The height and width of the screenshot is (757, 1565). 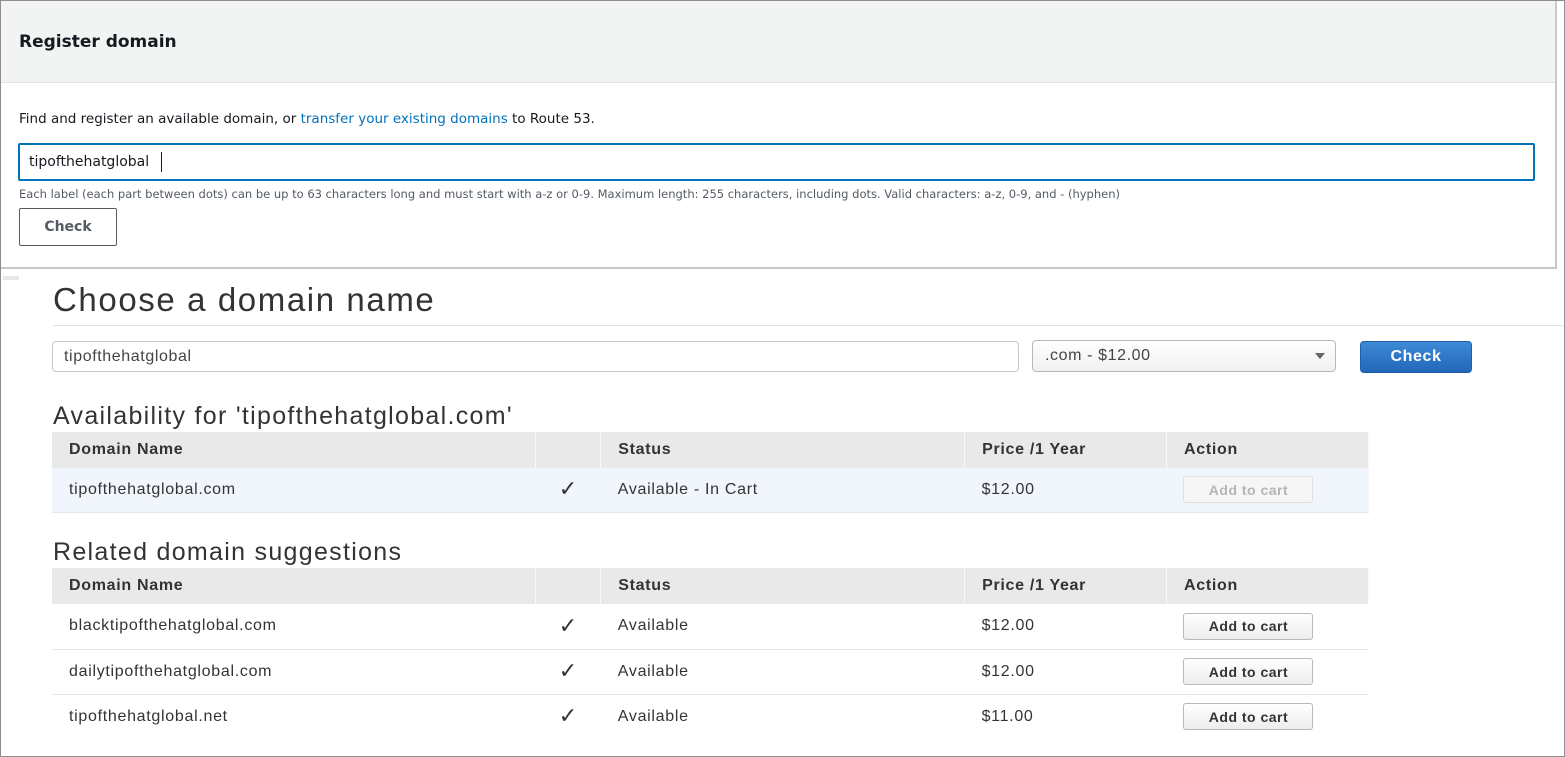 What do you see at coordinates (148, 716) in the screenshot?
I see `domain-name-cell: tipofthehatglobal.net` at bounding box center [148, 716].